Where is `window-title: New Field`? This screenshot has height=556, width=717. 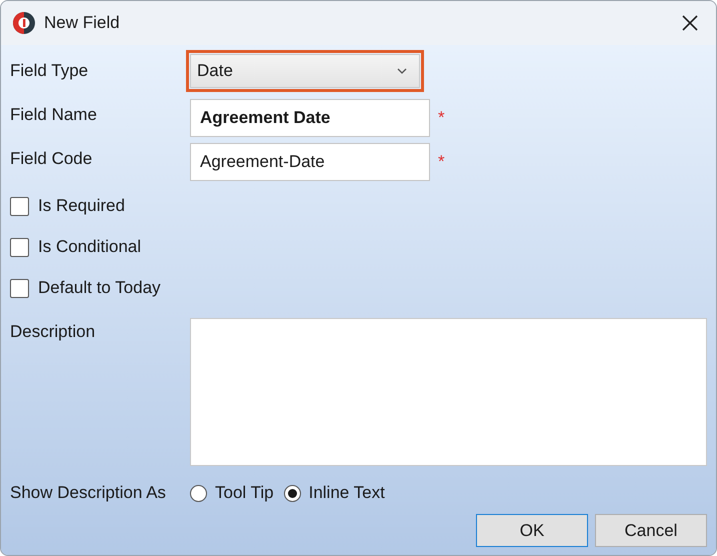
window-title: New Field is located at coordinates (82, 23).